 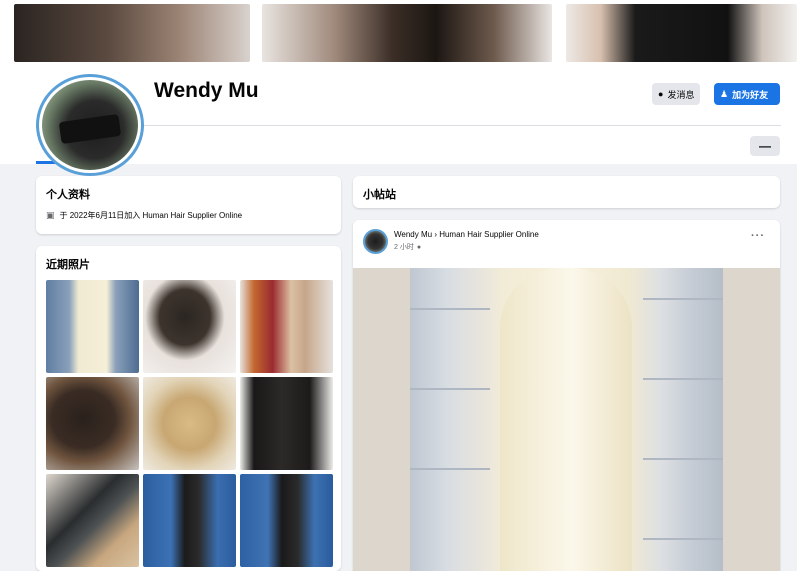 What do you see at coordinates (419, 247) in the screenshot?
I see `globe-icon: ●` at bounding box center [419, 247].